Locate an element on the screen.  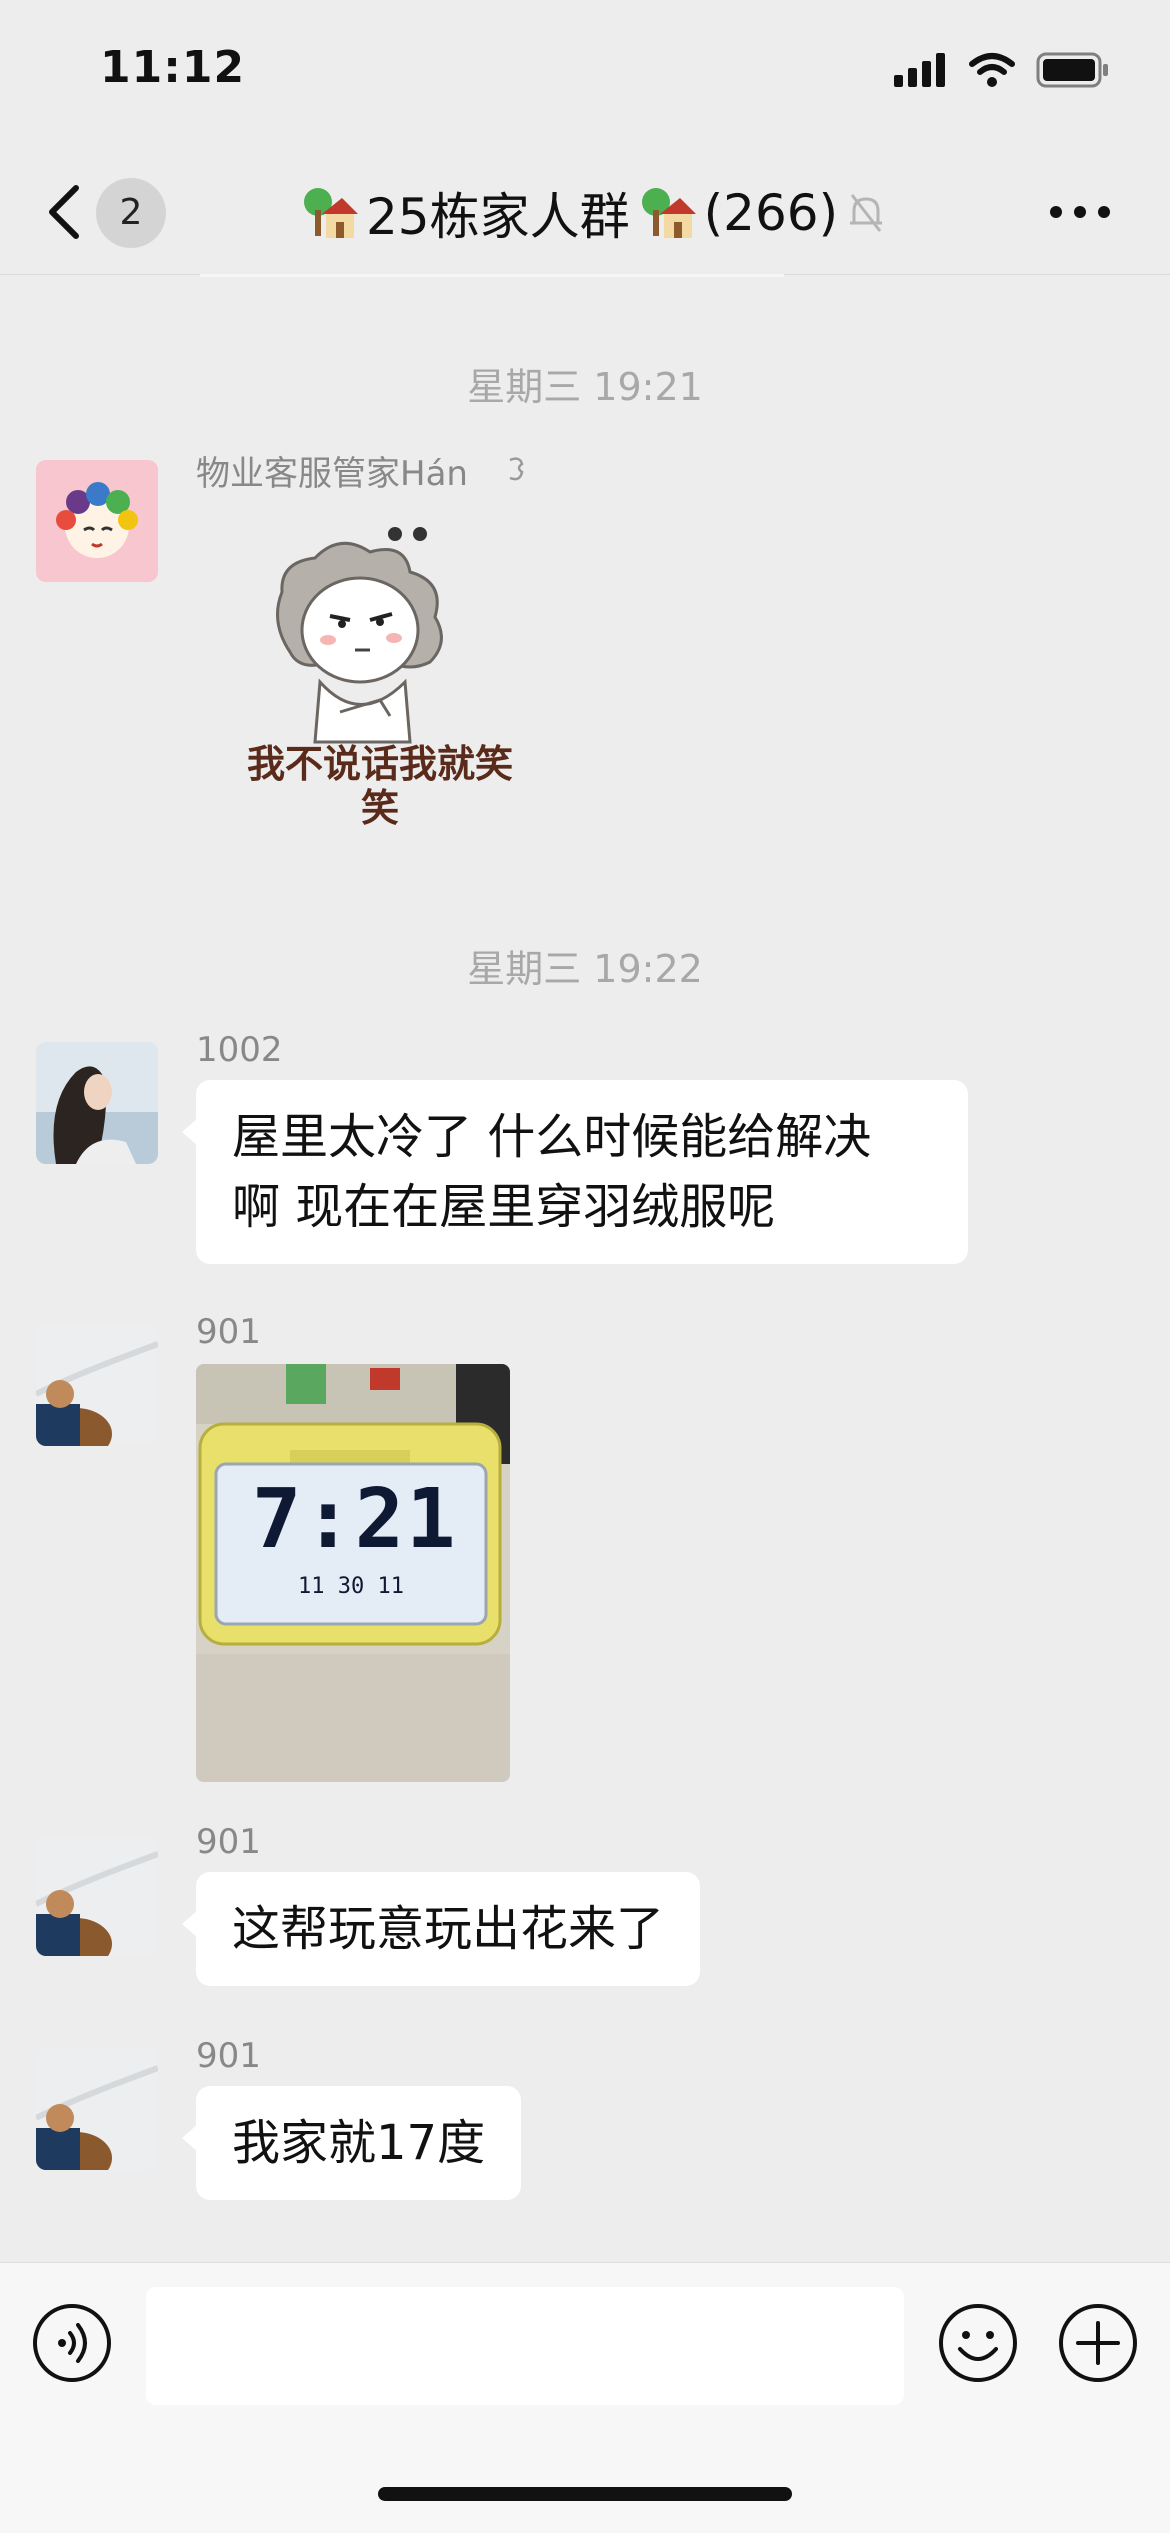
message-bubble: 这帮玩意玩出花来了 is located at coordinates (441, 1929).